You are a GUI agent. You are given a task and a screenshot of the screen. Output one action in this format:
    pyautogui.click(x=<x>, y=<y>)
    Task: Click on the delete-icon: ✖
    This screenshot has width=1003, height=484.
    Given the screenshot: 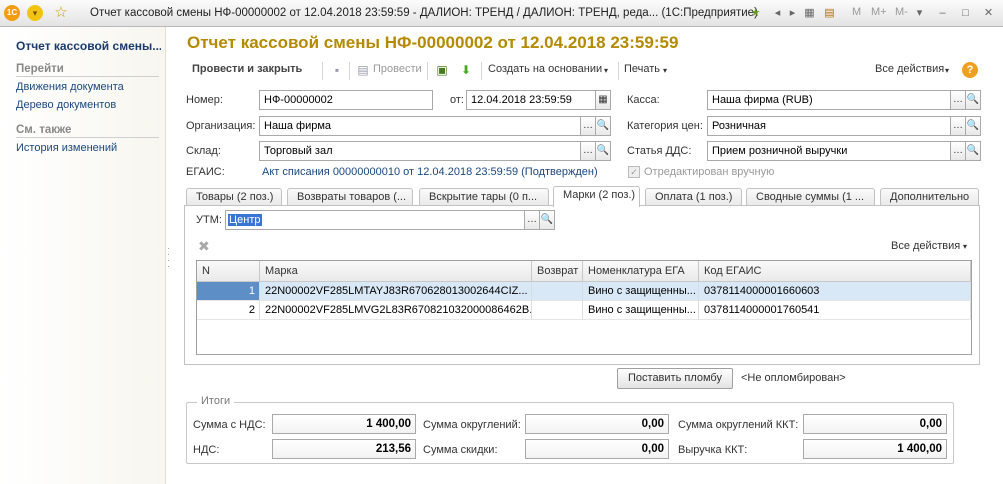 What is the action you would take?
    pyautogui.click(x=204, y=246)
    